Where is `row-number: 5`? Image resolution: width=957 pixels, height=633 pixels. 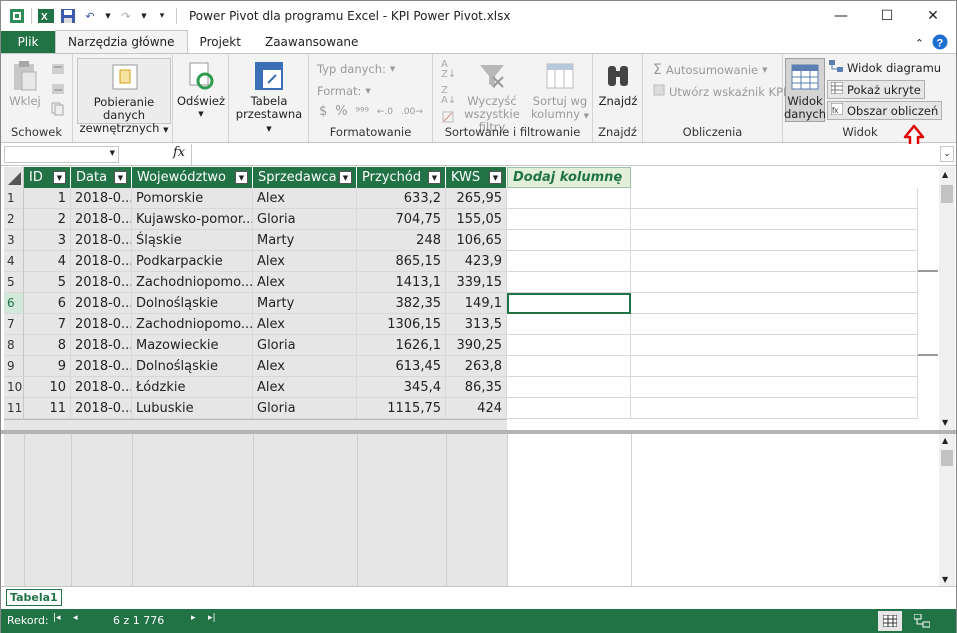
row-number: 5 is located at coordinates (14, 282).